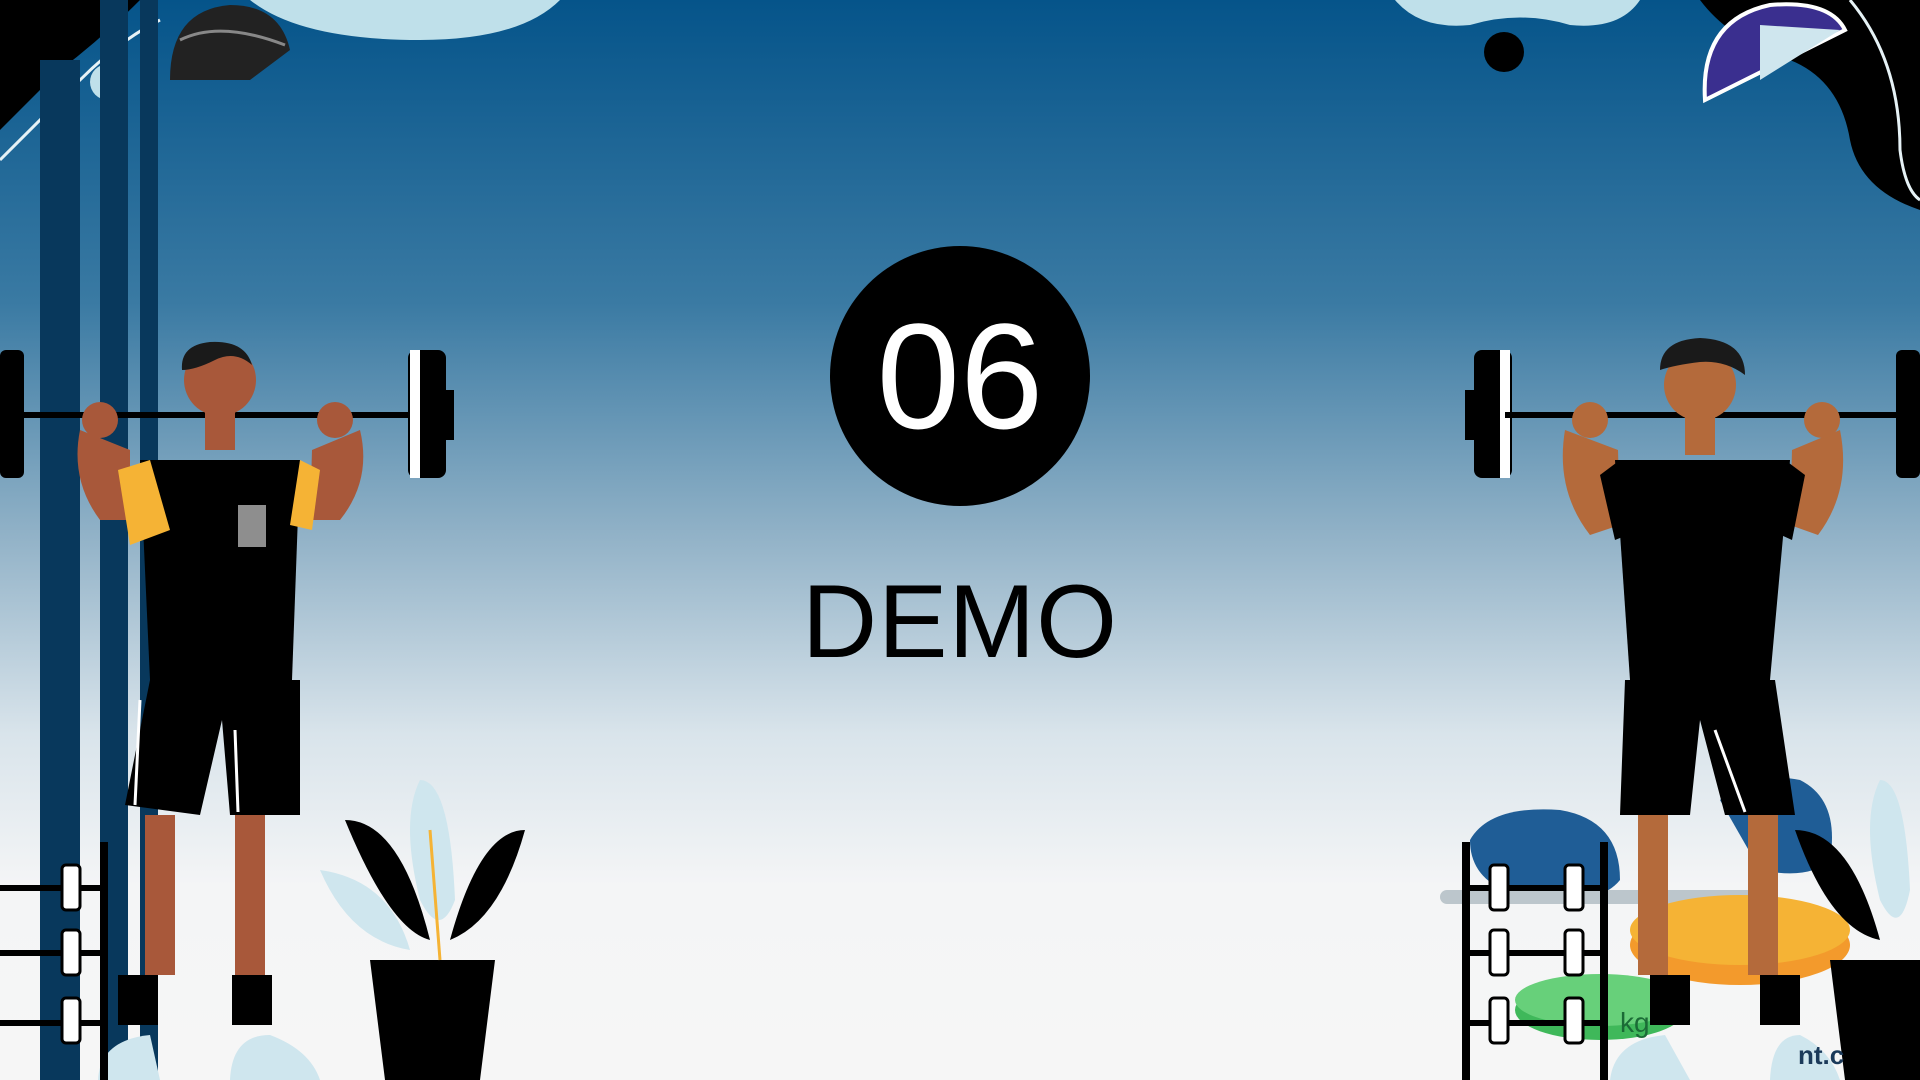 This screenshot has width=1920, height=1080. Describe the element at coordinates (1635, 1022) in the screenshot. I see `plate-label: kg` at that location.